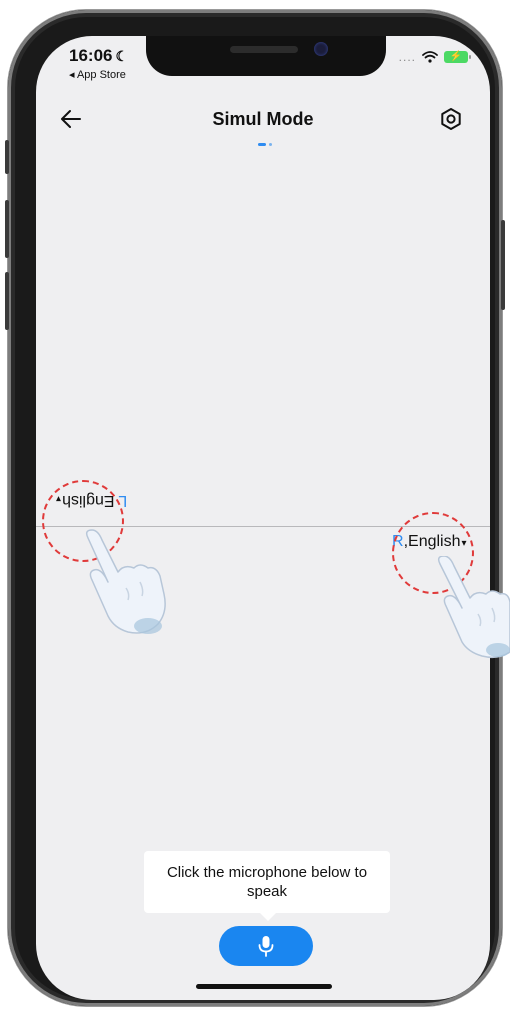 This screenshot has height=1012, width=510. Describe the element at coordinates (430, 57) in the screenshot. I see `wifi-icon` at that location.